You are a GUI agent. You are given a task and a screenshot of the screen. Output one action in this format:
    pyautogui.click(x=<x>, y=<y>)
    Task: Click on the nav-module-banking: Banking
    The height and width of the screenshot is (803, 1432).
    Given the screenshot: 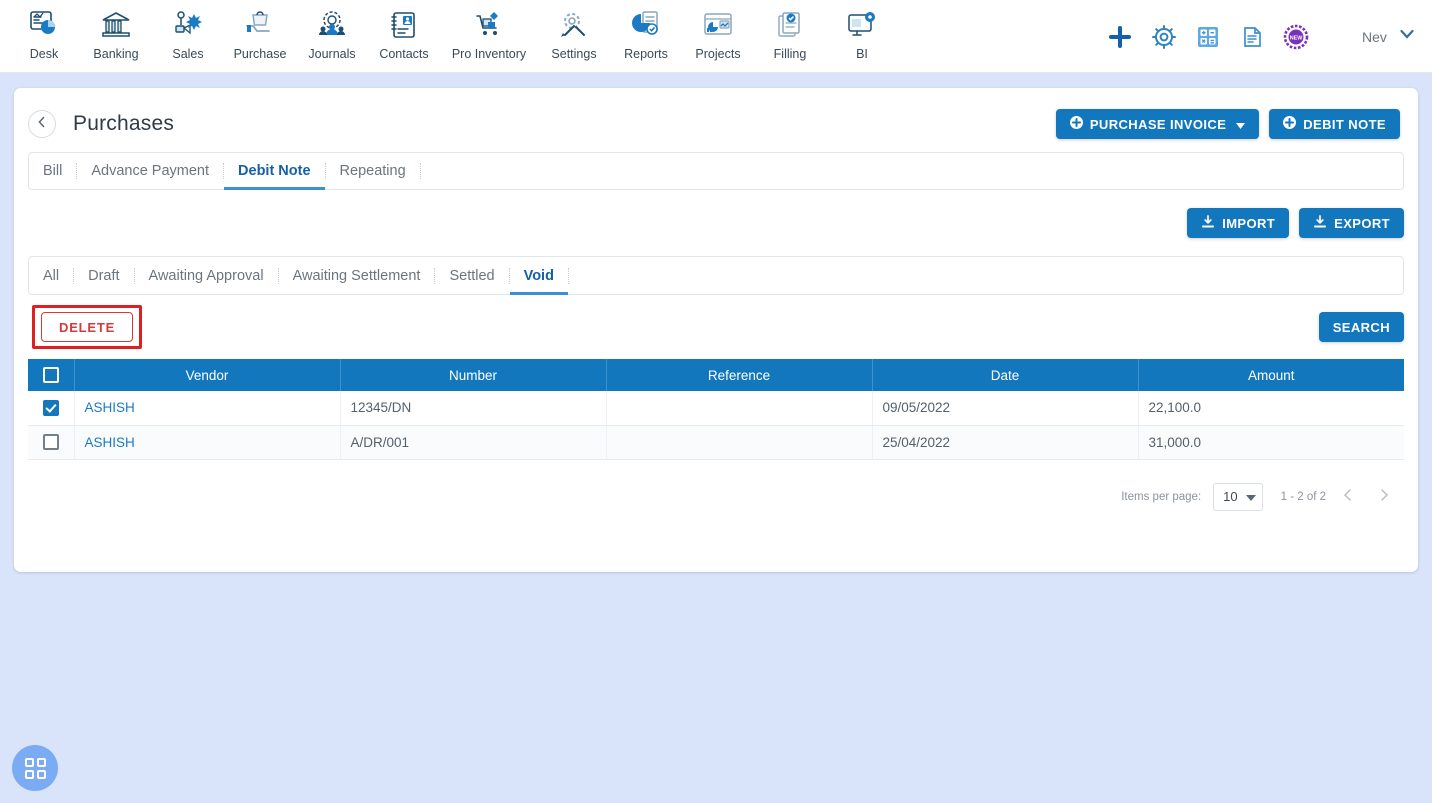 What is the action you would take?
    pyautogui.click(x=116, y=30)
    